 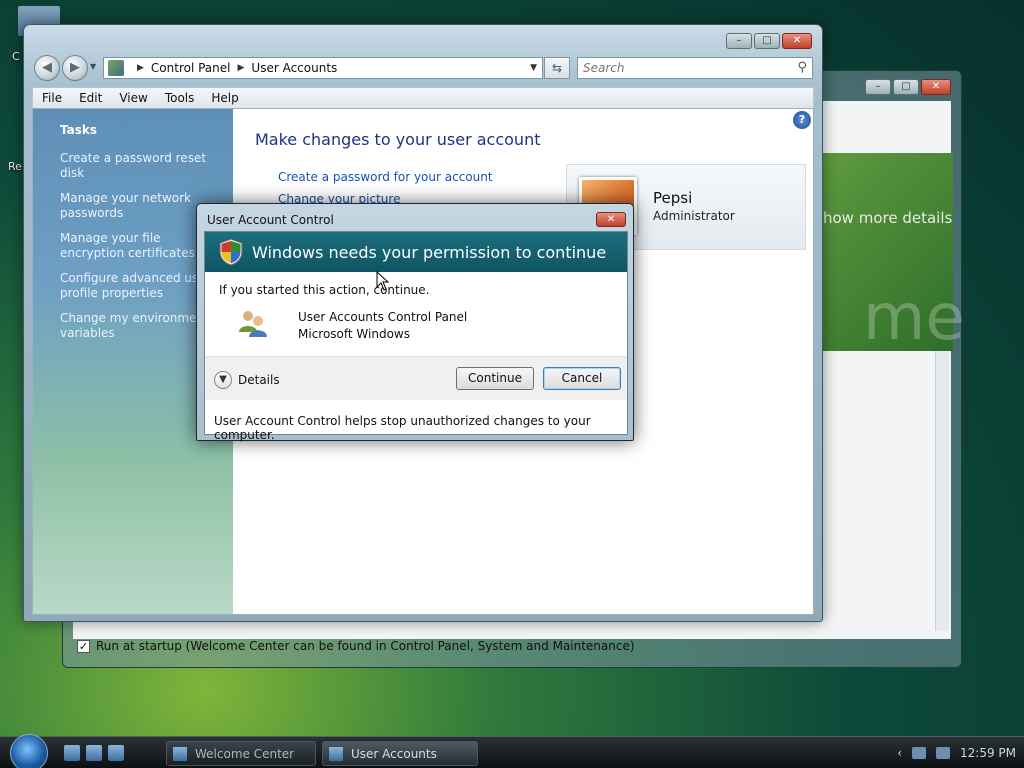 I want to click on program-name: User Accounts Control Panel, so click(x=383, y=317).